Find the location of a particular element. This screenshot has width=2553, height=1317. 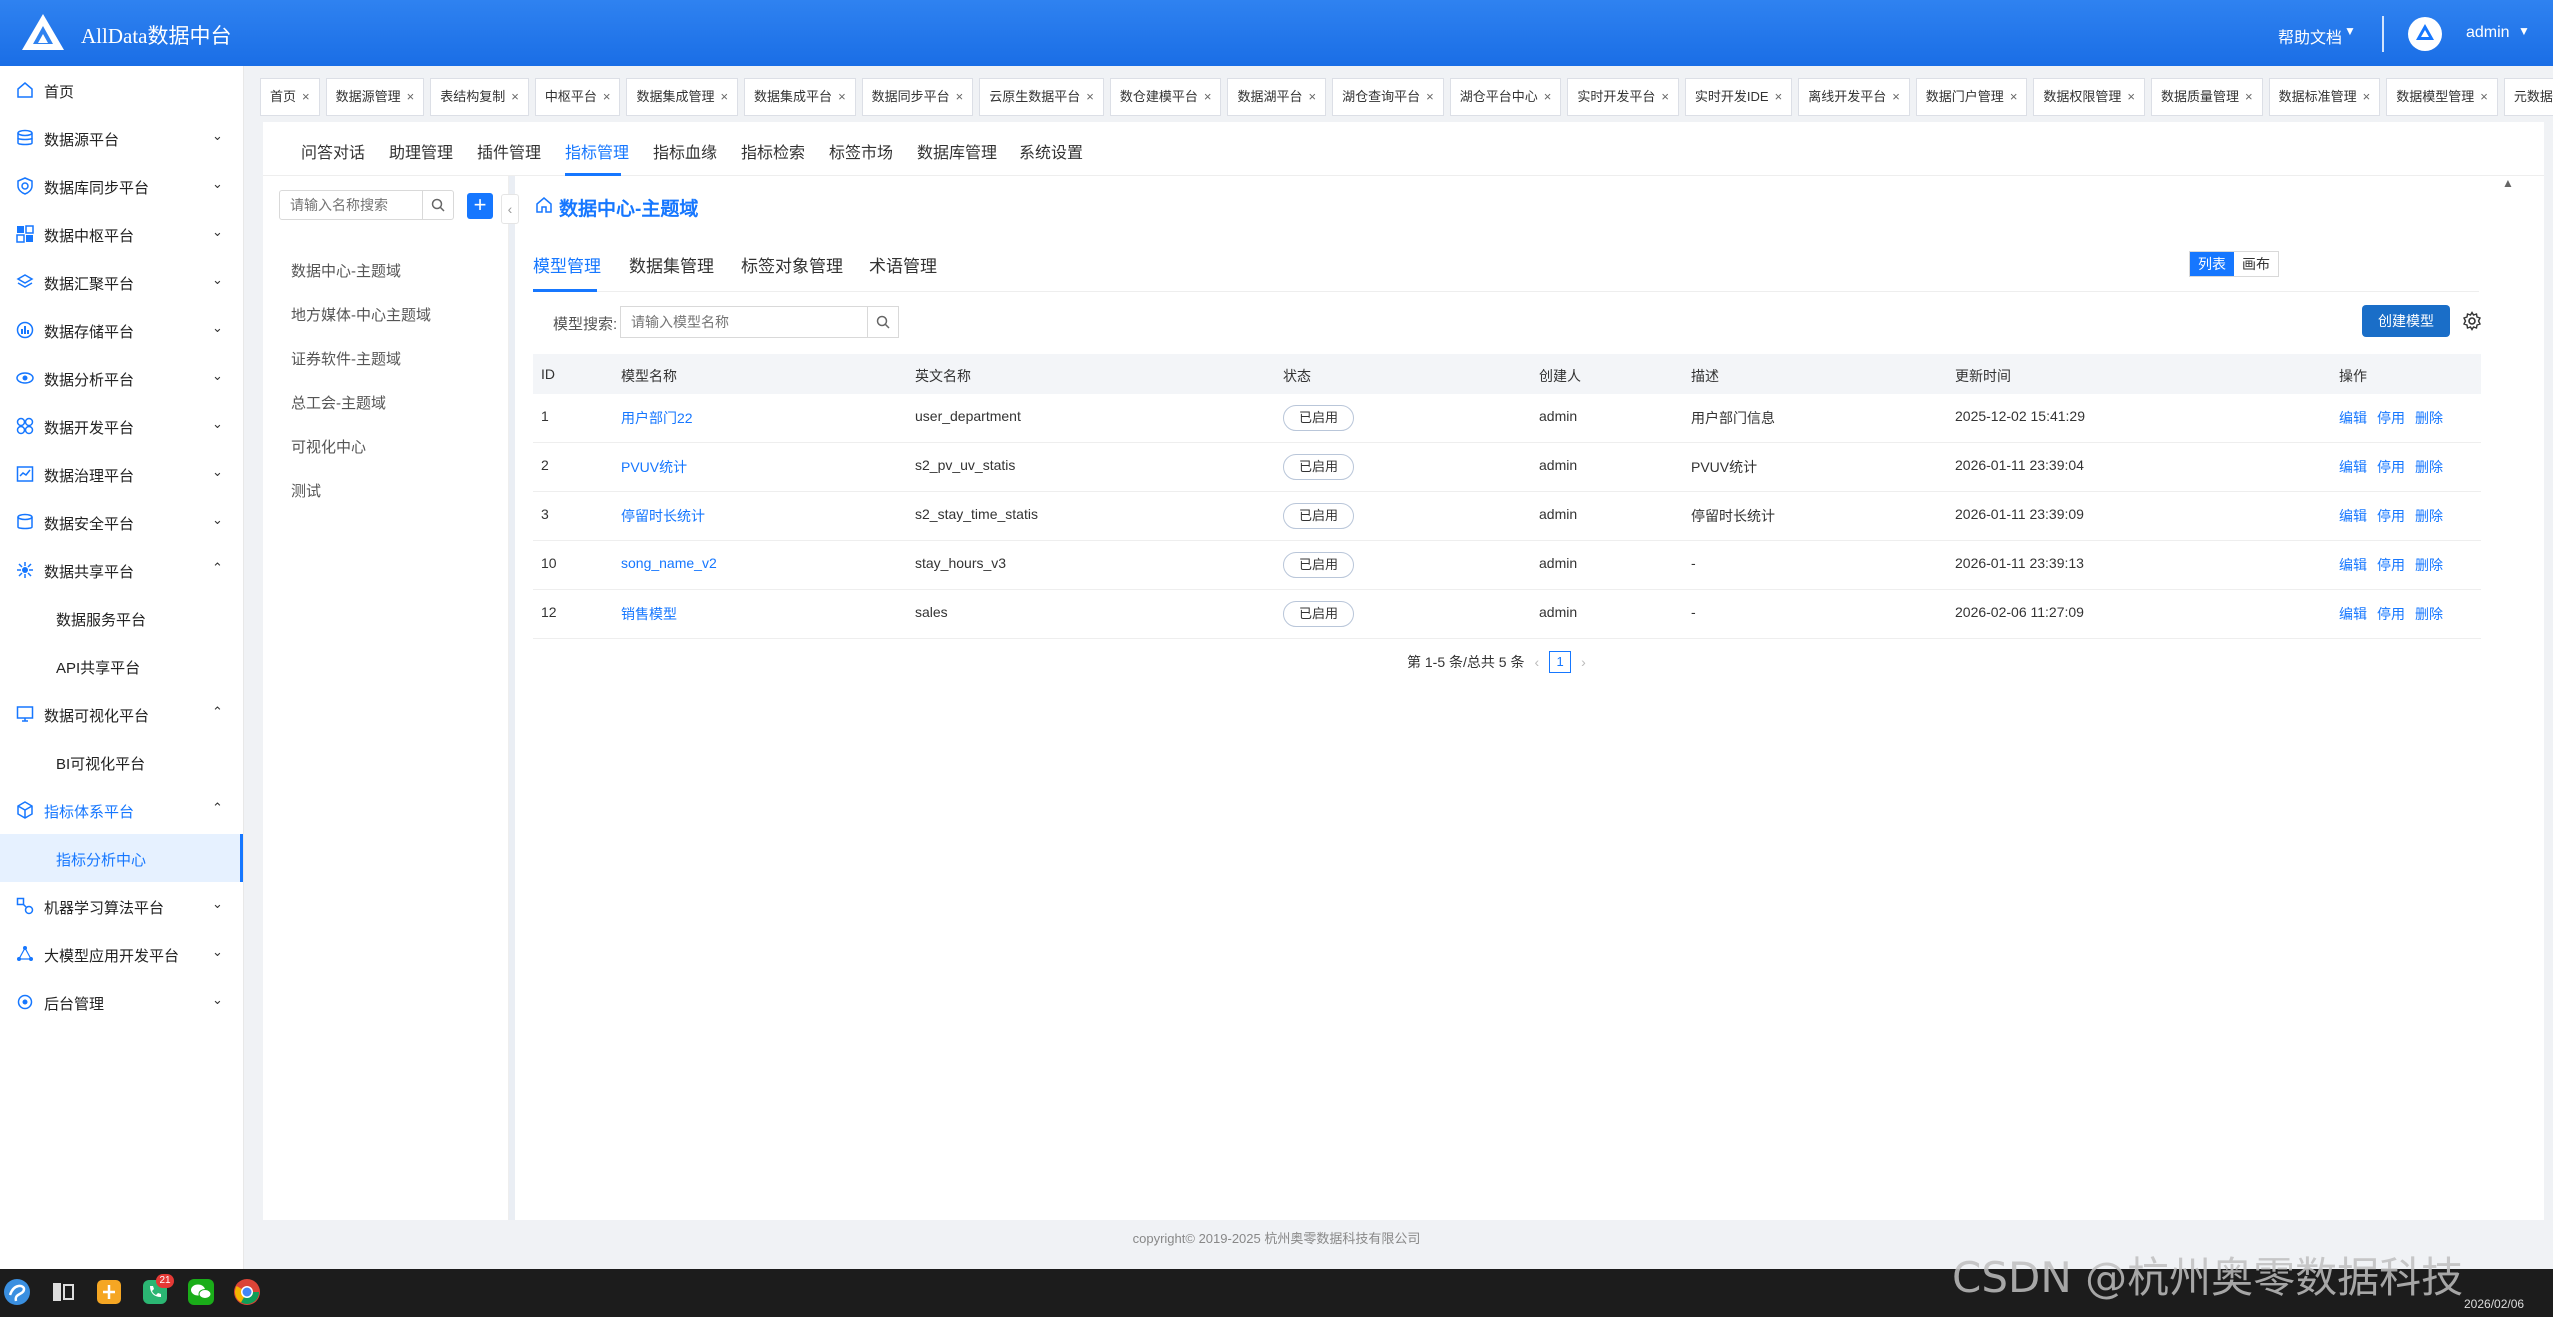

tree-node: 测试 is located at coordinates (306, 490).